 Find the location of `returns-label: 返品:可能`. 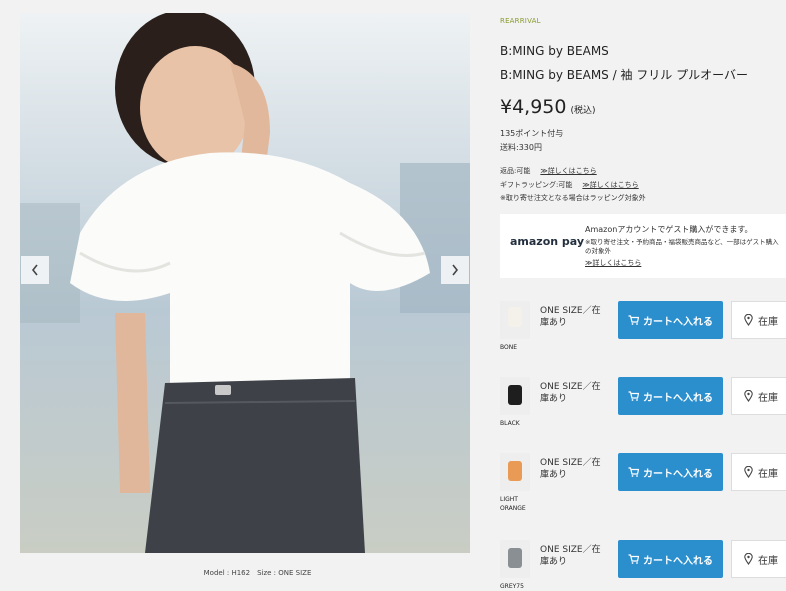

returns-label: 返品:可能 is located at coordinates (515, 171).